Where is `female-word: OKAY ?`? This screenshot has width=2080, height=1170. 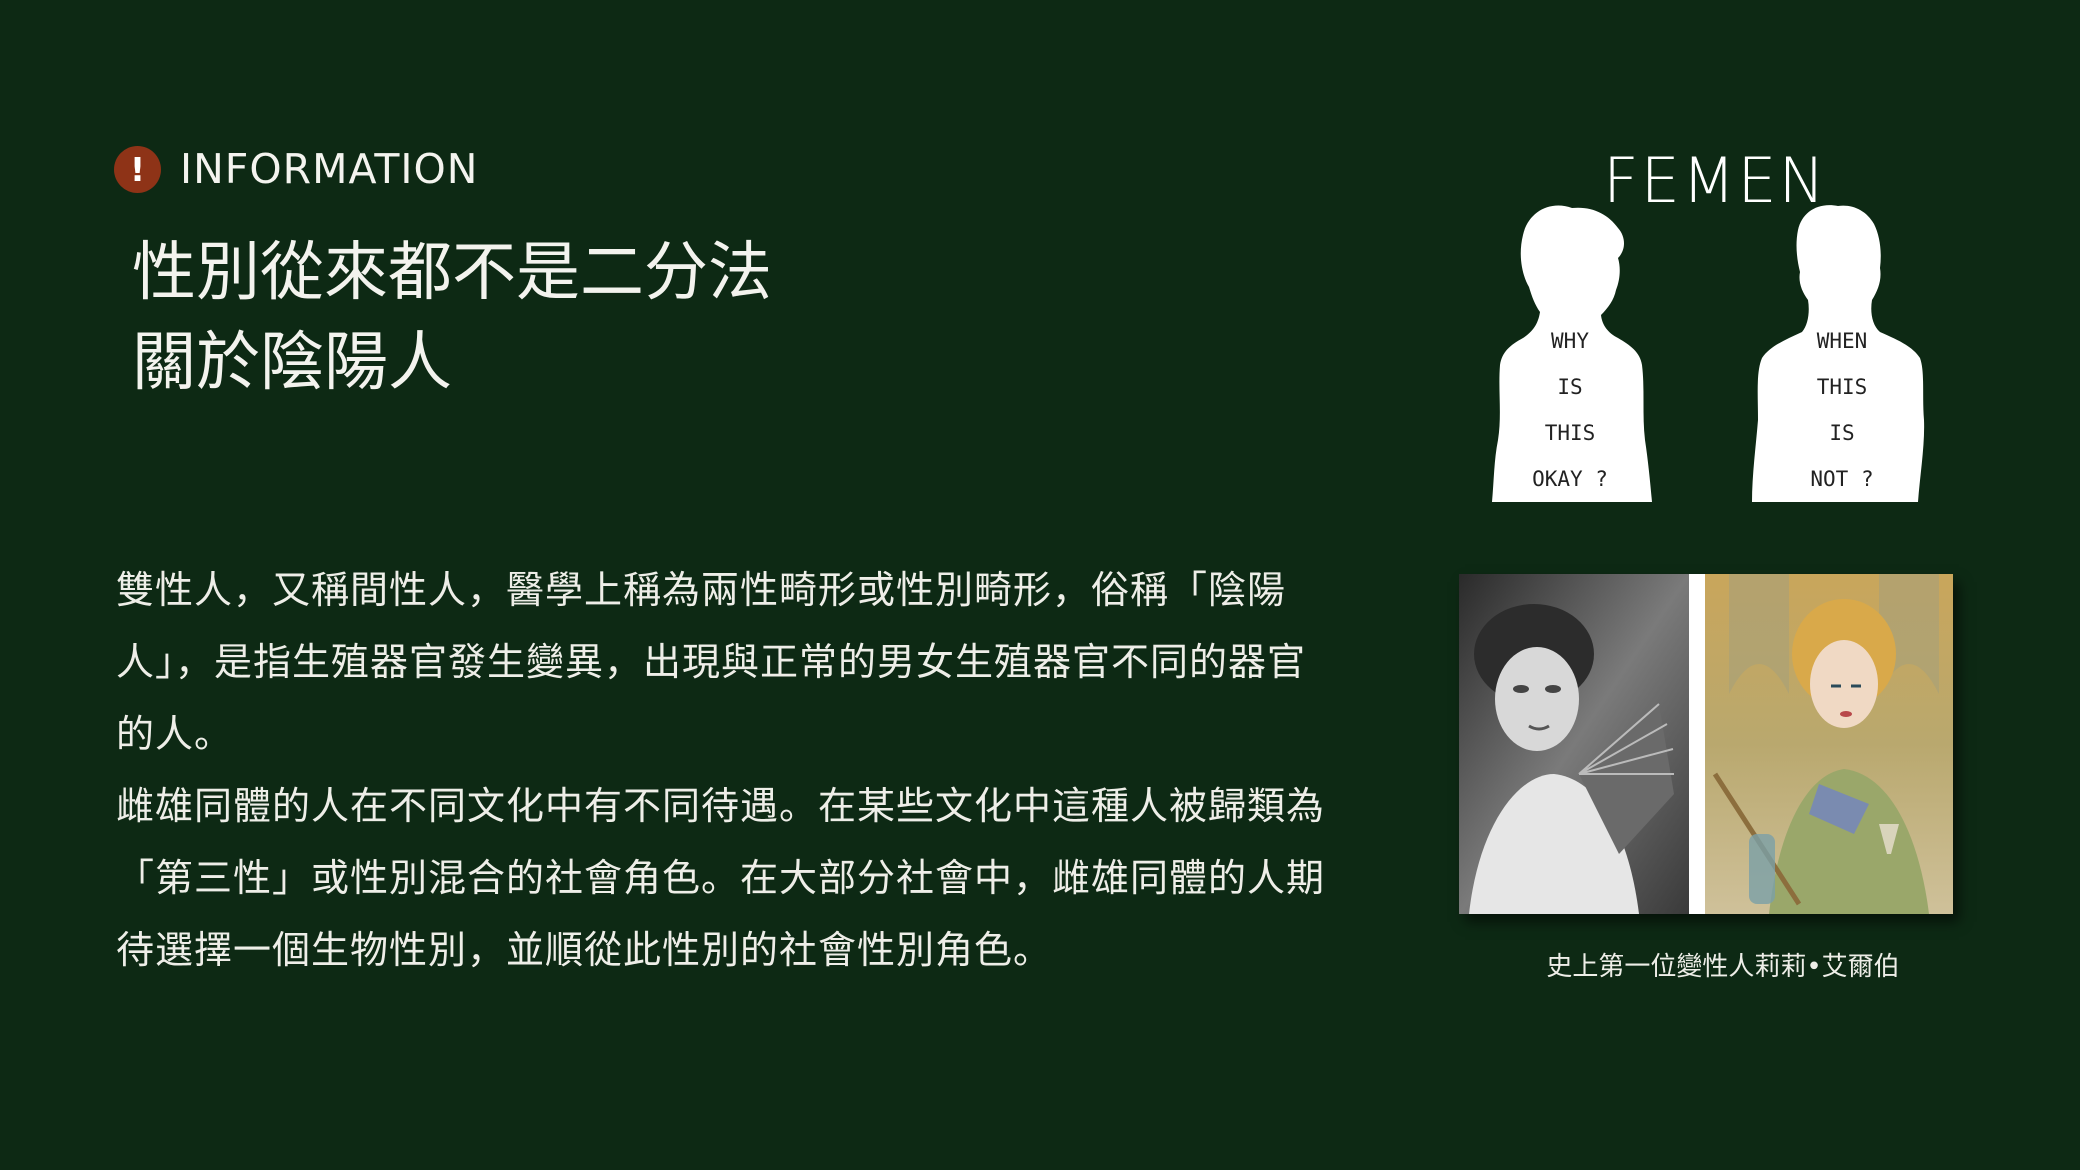 female-word: OKAY ? is located at coordinates (1570, 479).